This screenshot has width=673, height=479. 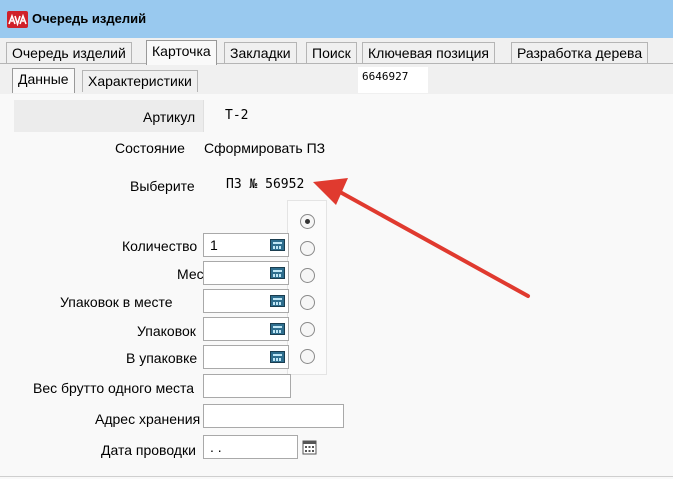 I want to click on state-value: Сформировать ПЗ, so click(x=265, y=148).